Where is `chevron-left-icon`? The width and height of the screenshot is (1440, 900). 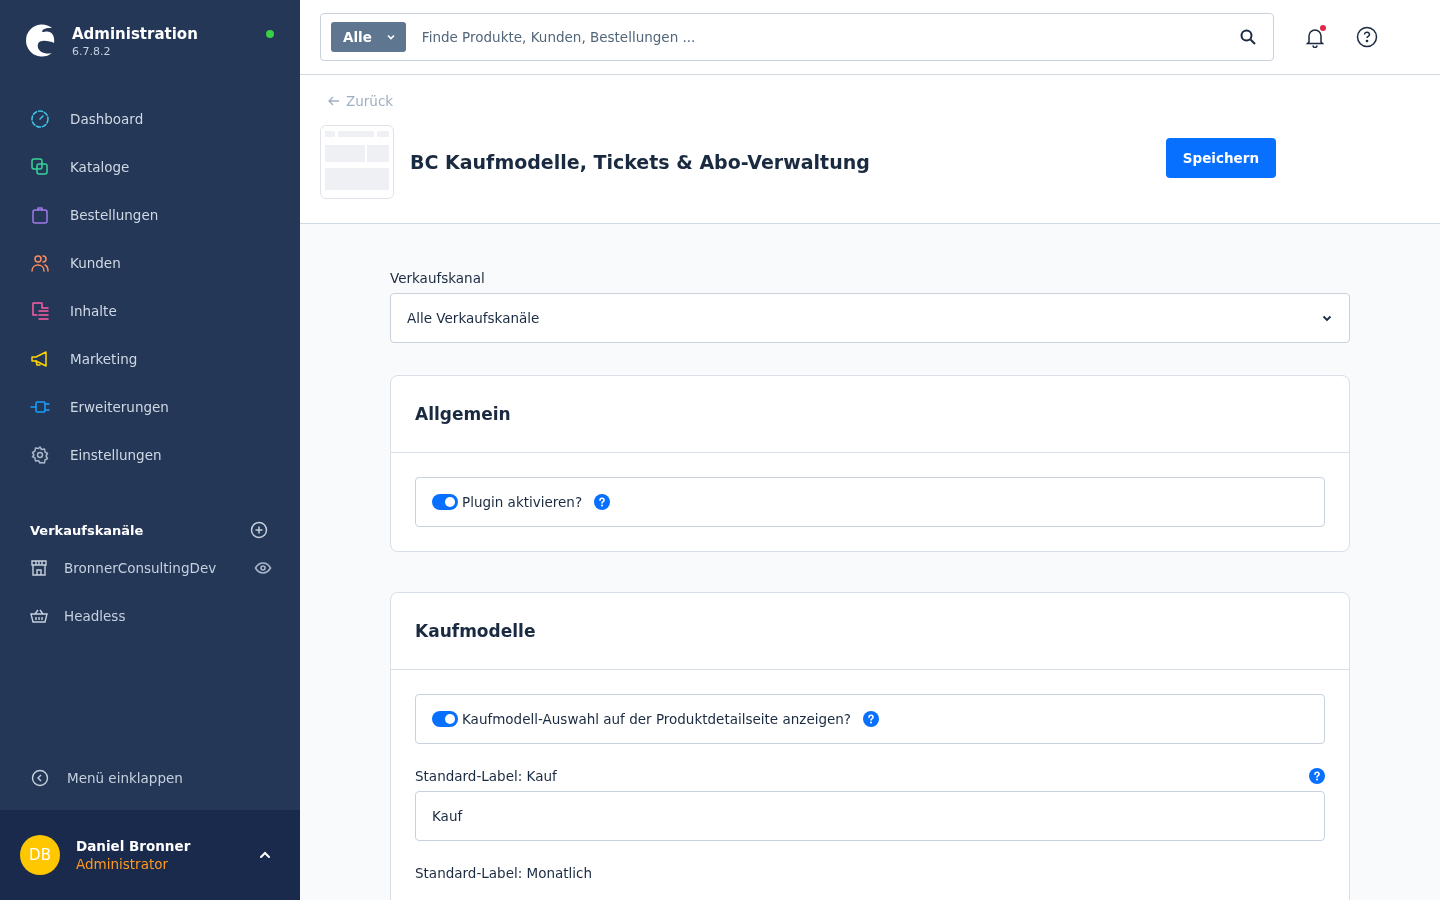
chevron-left-icon is located at coordinates (40, 778).